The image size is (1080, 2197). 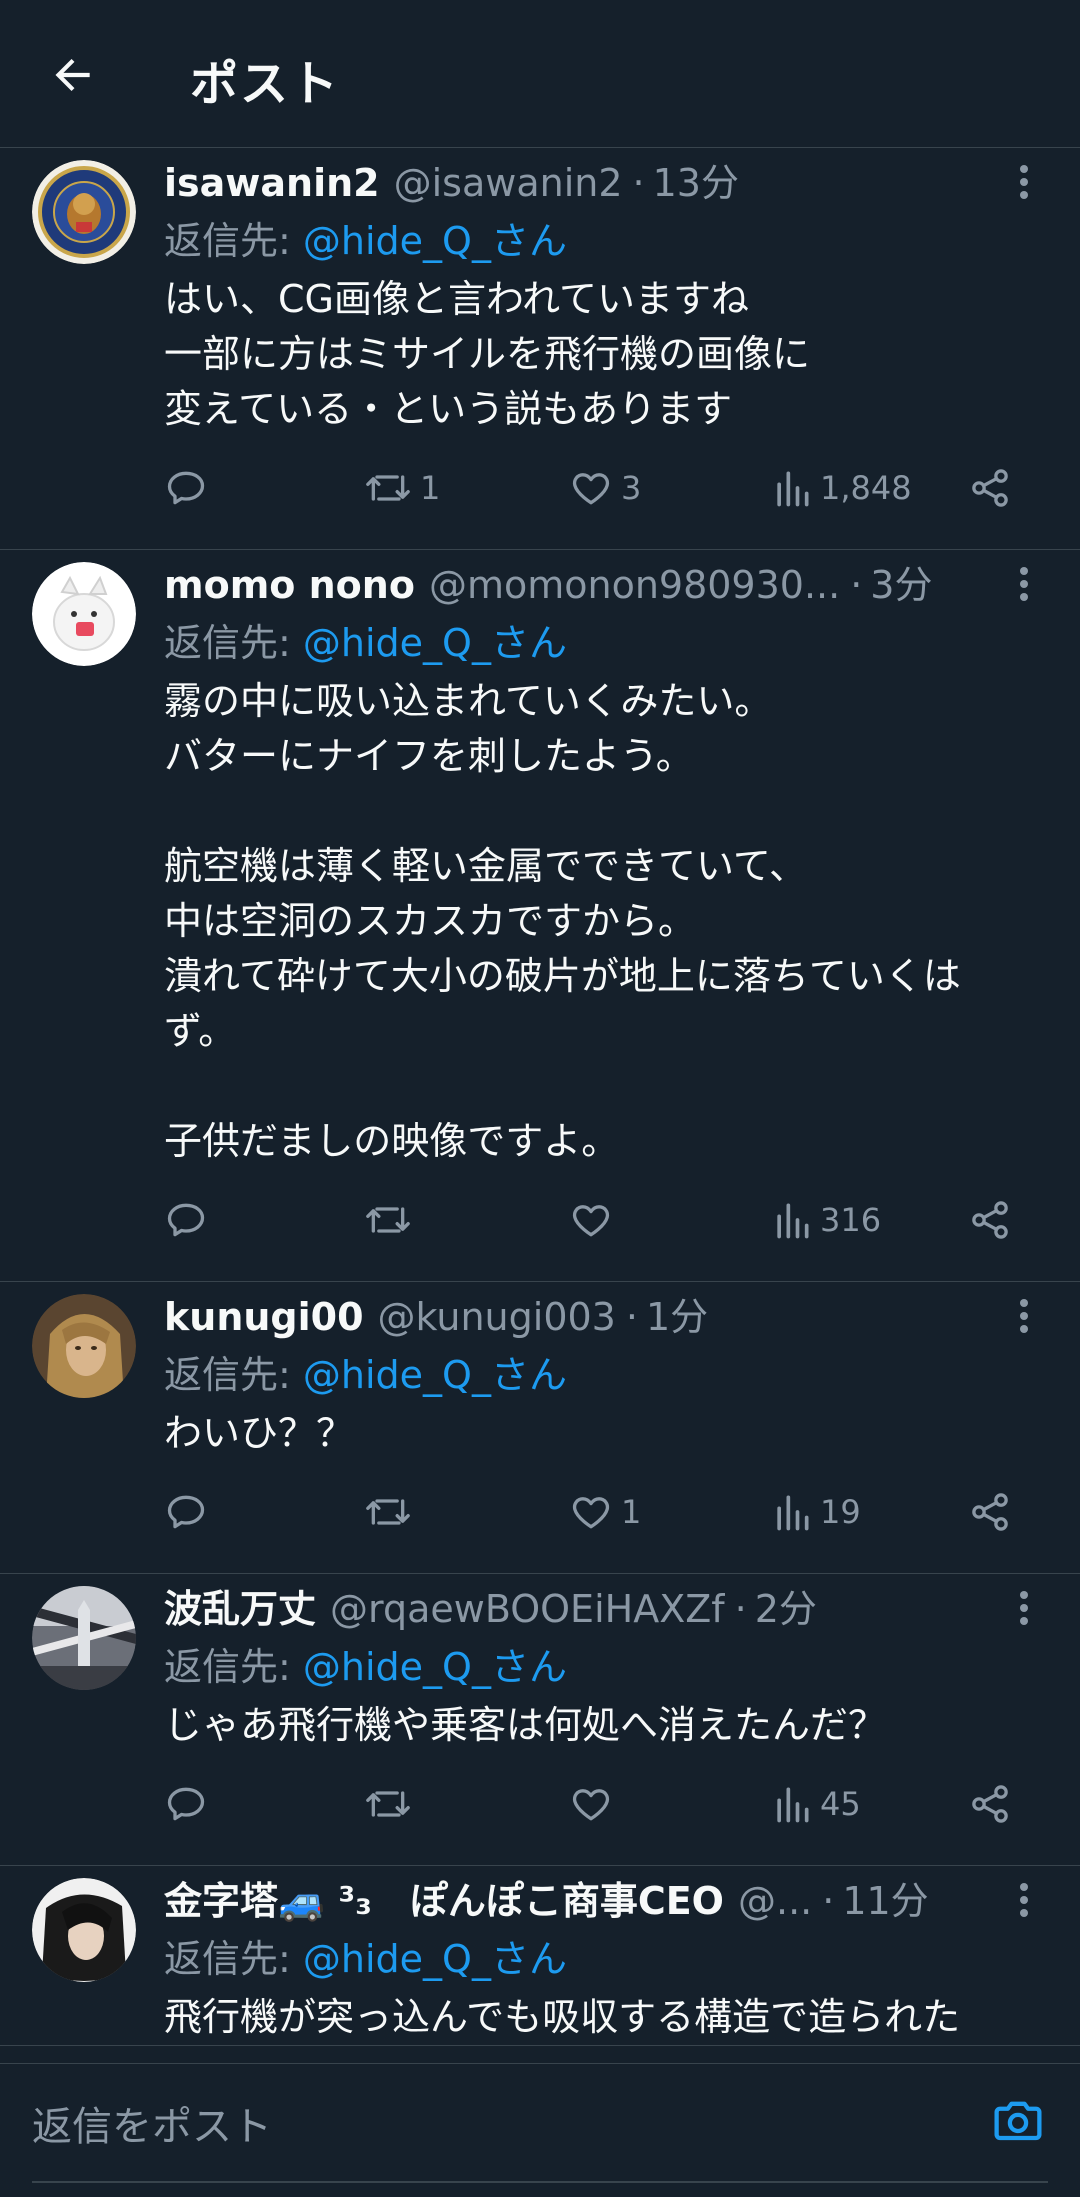 I want to click on tweet-text: わいひ？？, so click(x=259, y=1433).